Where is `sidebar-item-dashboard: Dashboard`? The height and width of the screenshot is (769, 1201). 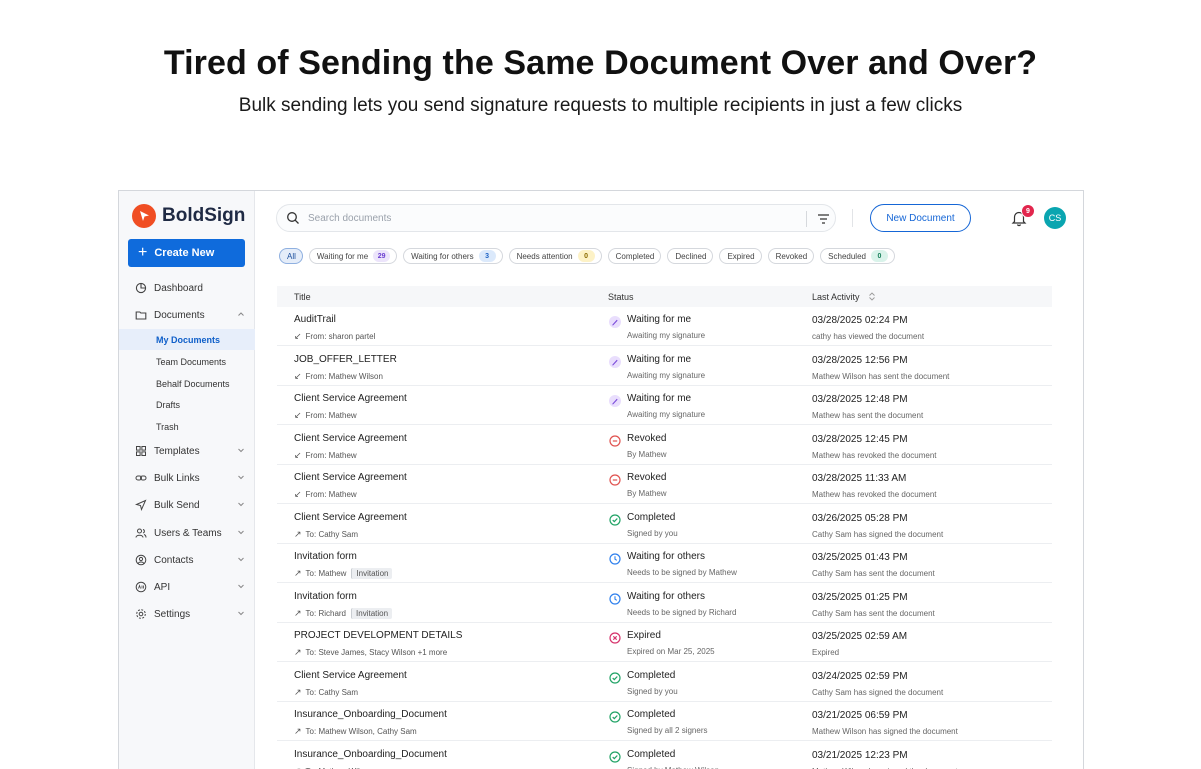
sidebar-item-dashboard: Dashboard is located at coordinates (187, 288).